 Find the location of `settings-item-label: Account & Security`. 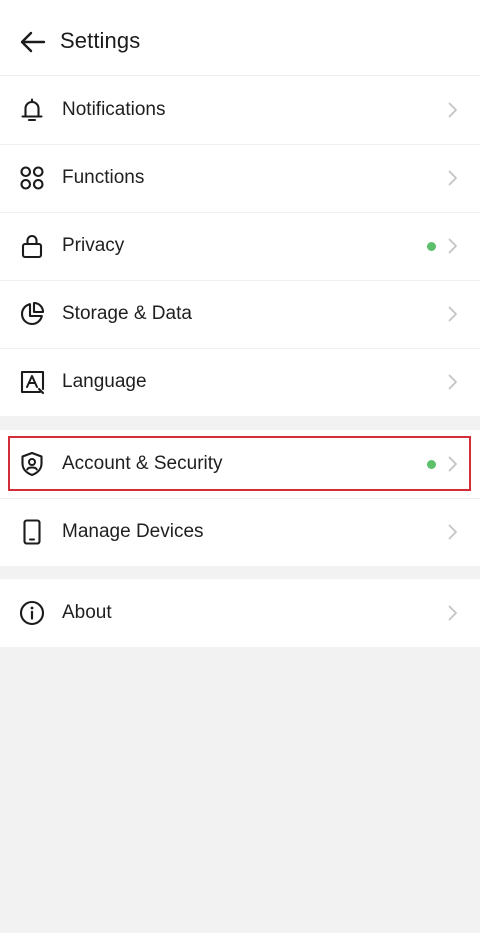

settings-item-label: Account & Security is located at coordinates (142, 463).